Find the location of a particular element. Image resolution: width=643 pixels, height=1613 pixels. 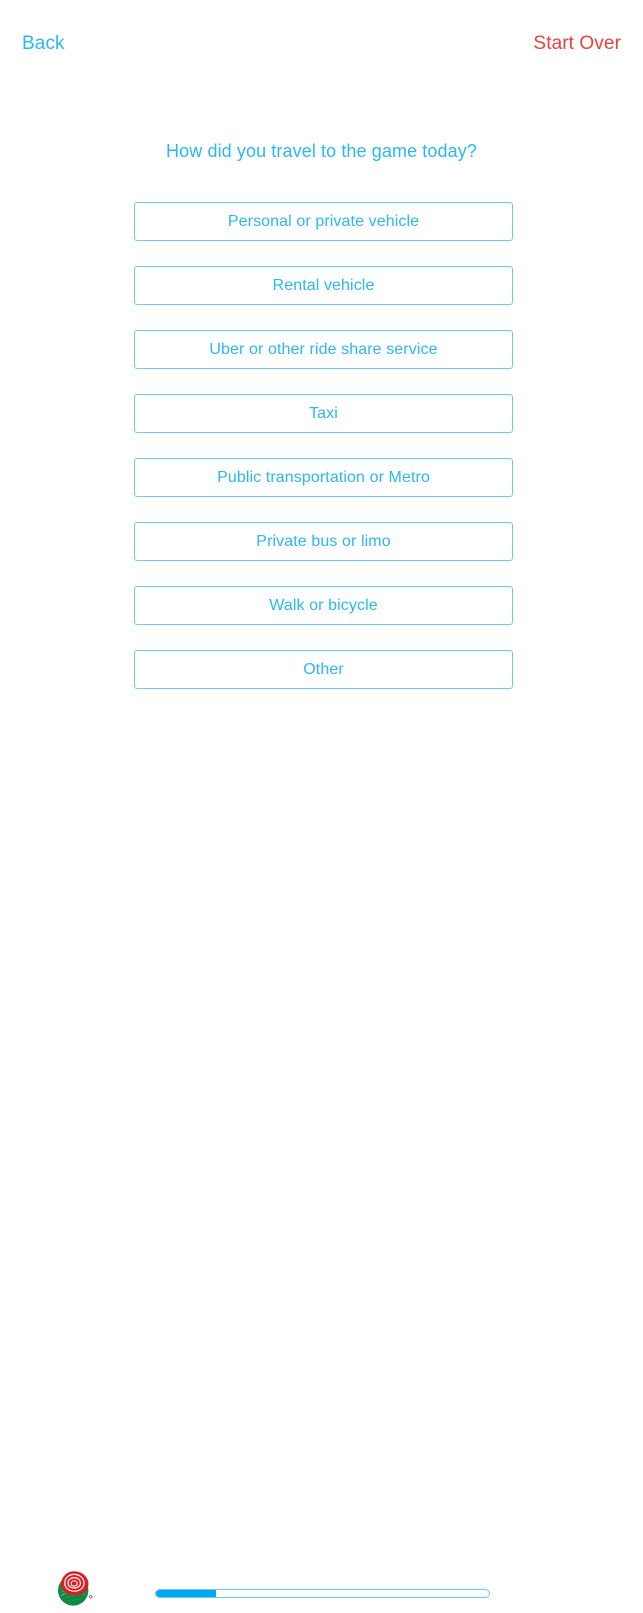

rose-bowl-logo-icon is located at coordinates (74, 1588).